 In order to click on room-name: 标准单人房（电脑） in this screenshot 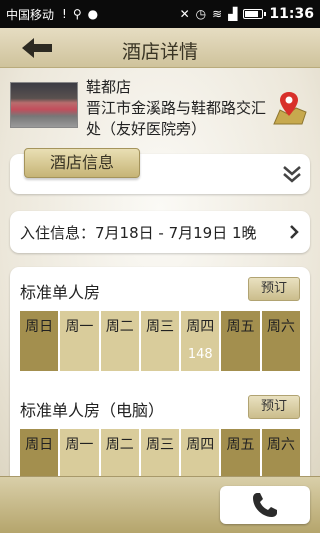, I will do `click(92, 410)`.